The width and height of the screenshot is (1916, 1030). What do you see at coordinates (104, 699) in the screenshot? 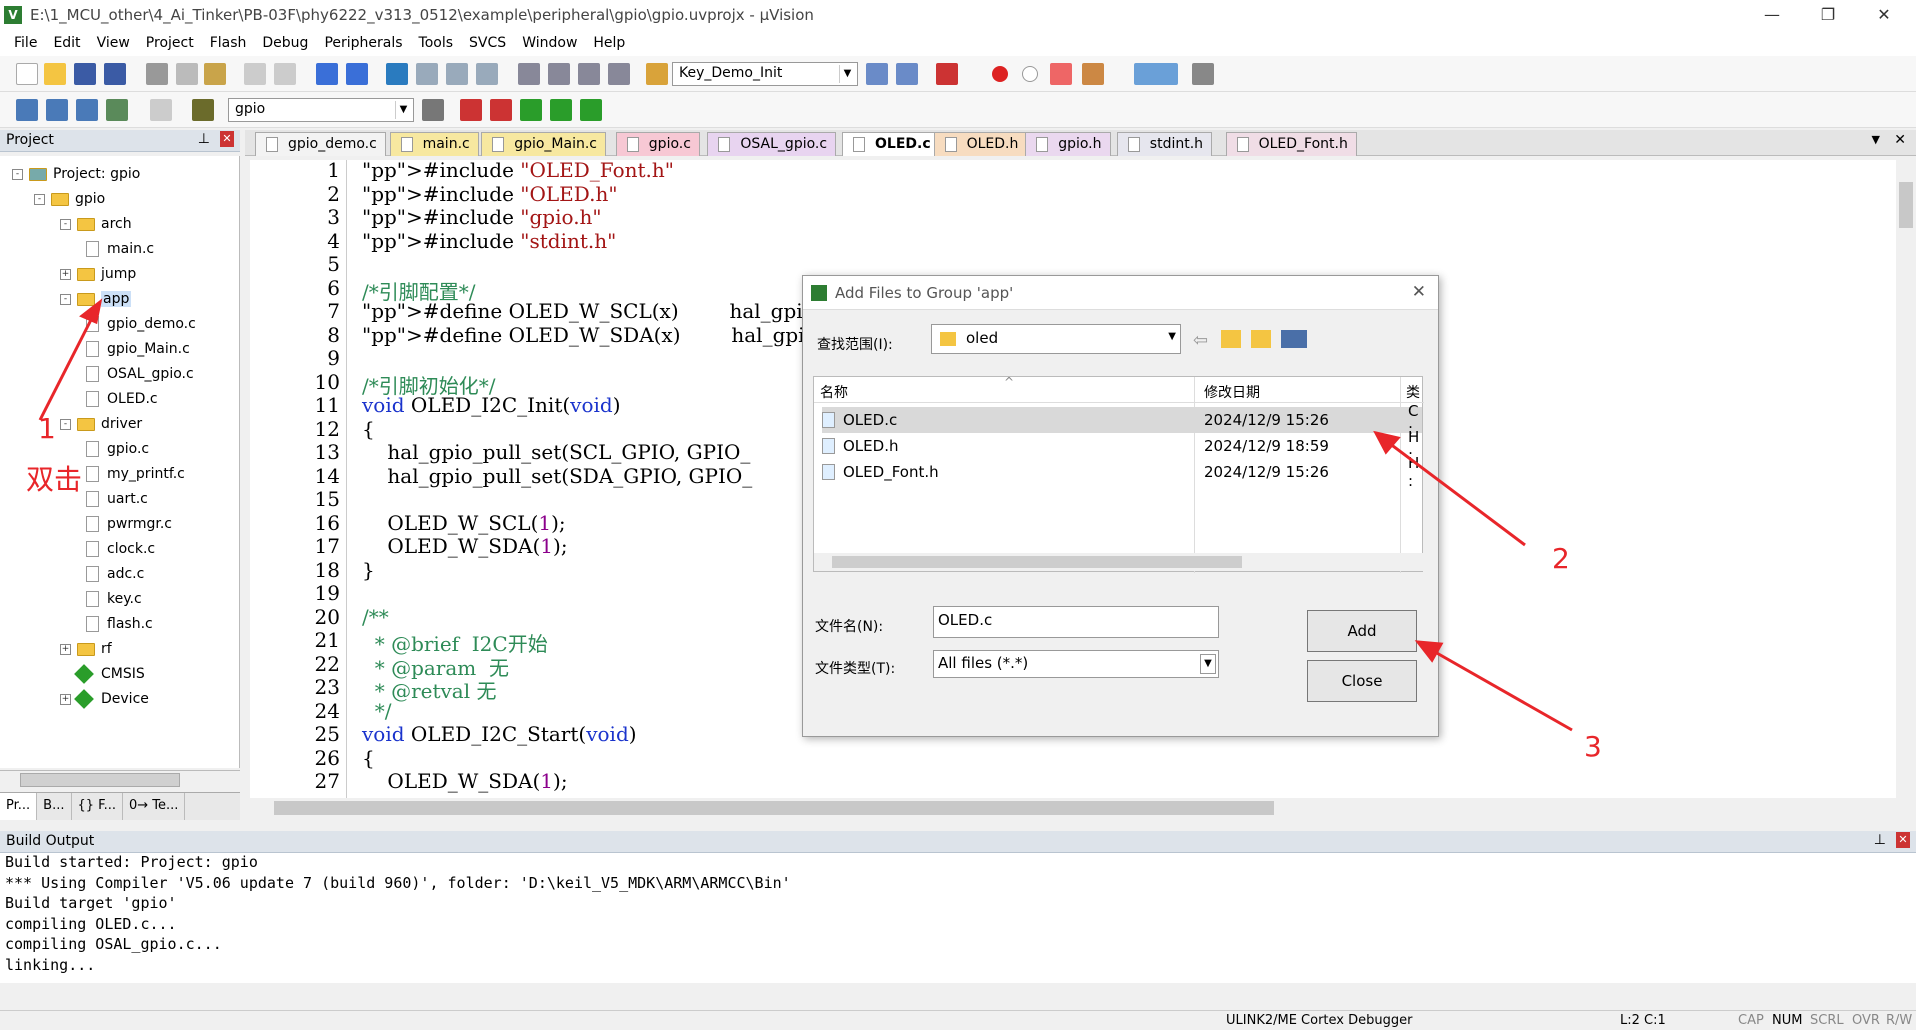
I see `tree-node: + Device` at bounding box center [104, 699].